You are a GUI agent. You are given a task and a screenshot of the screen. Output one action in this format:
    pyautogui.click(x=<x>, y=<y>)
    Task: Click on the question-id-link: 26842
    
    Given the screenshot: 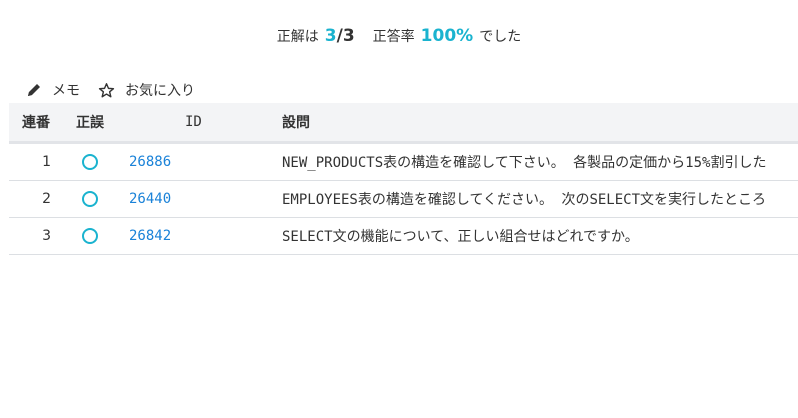 What is the action you would take?
    pyautogui.click(x=150, y=236)
    